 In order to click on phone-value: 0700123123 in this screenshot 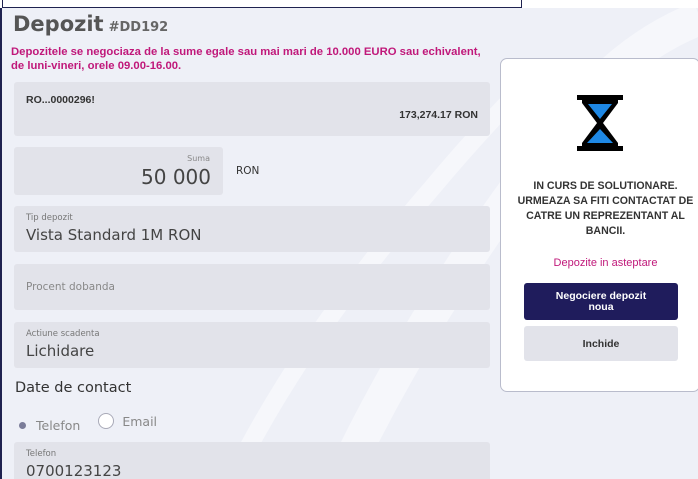, I will do `click(74, 470)`.